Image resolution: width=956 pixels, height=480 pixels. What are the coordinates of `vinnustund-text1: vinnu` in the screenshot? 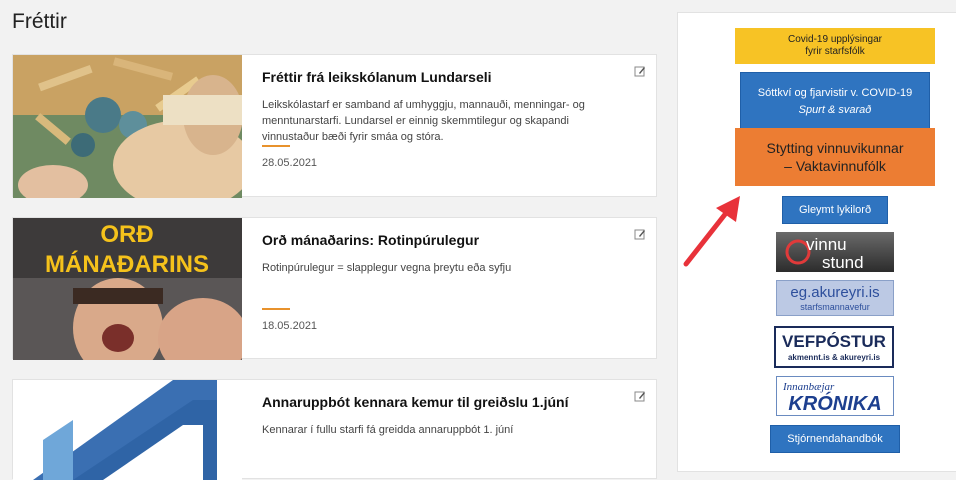 It's located at (826, 244).